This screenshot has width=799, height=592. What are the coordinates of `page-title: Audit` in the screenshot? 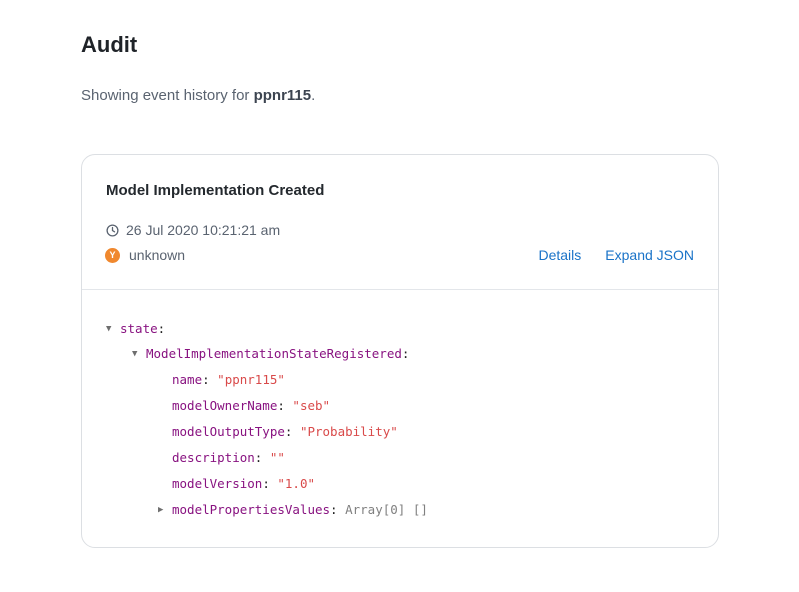 It's located at (109, 44).